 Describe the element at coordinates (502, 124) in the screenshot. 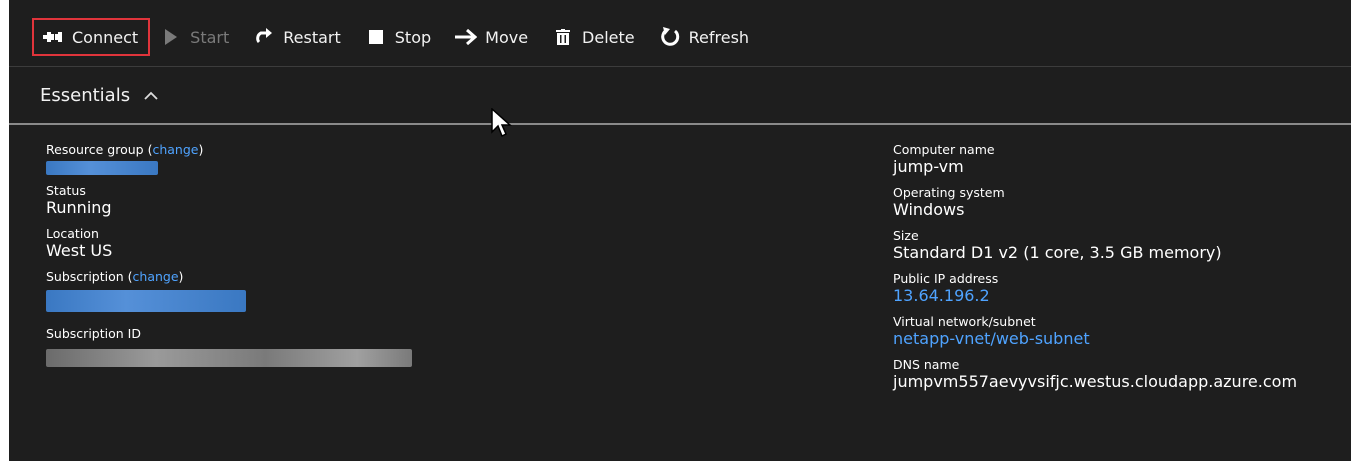

I see `mouse-pointer-icon` at that location.